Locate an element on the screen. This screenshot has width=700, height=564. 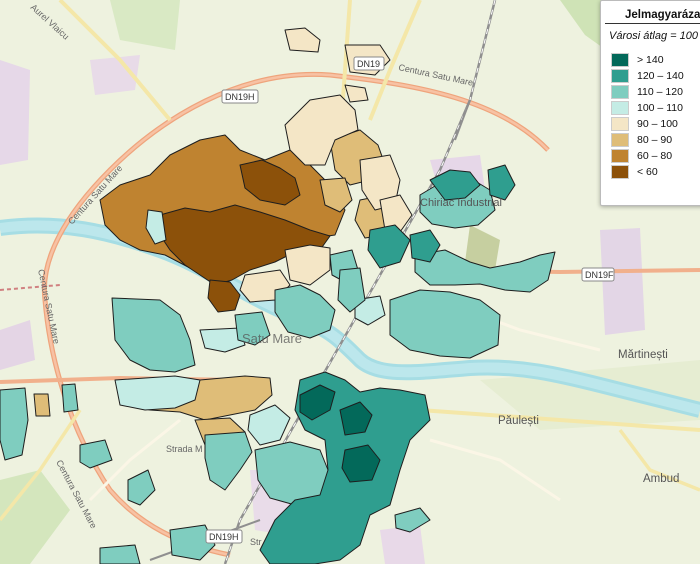
place-label-paulesti: Păulești is located at coordinates (518, 421).